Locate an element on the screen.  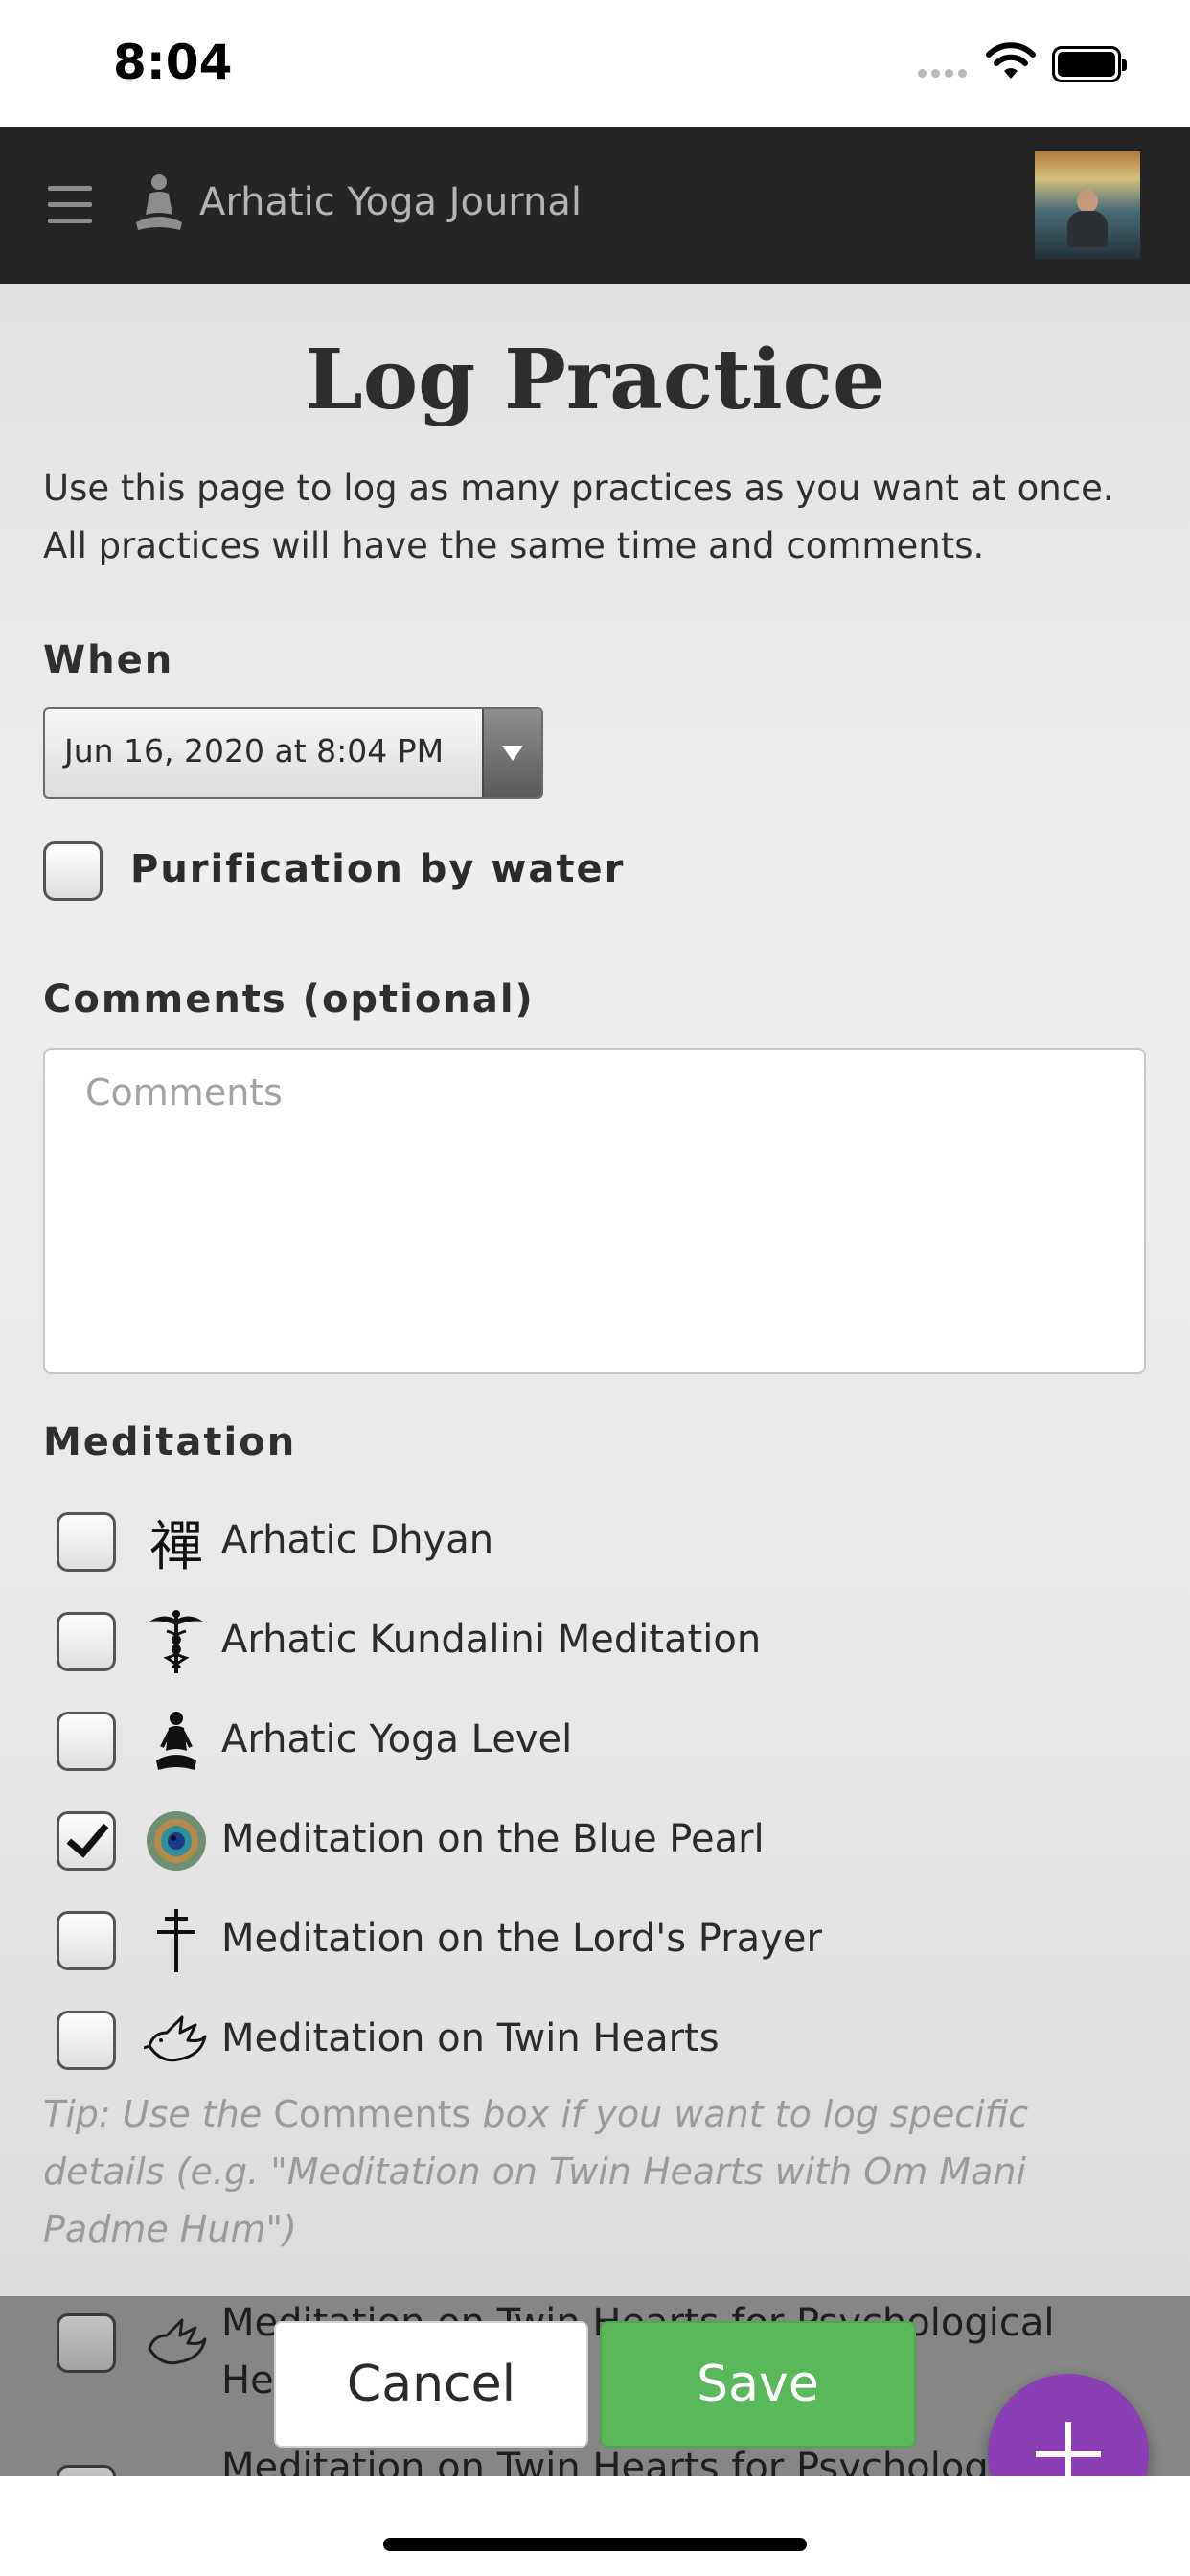
meditation-item-label: Meditation on the Lord's Prayer is located at coordinates (522, 1939).